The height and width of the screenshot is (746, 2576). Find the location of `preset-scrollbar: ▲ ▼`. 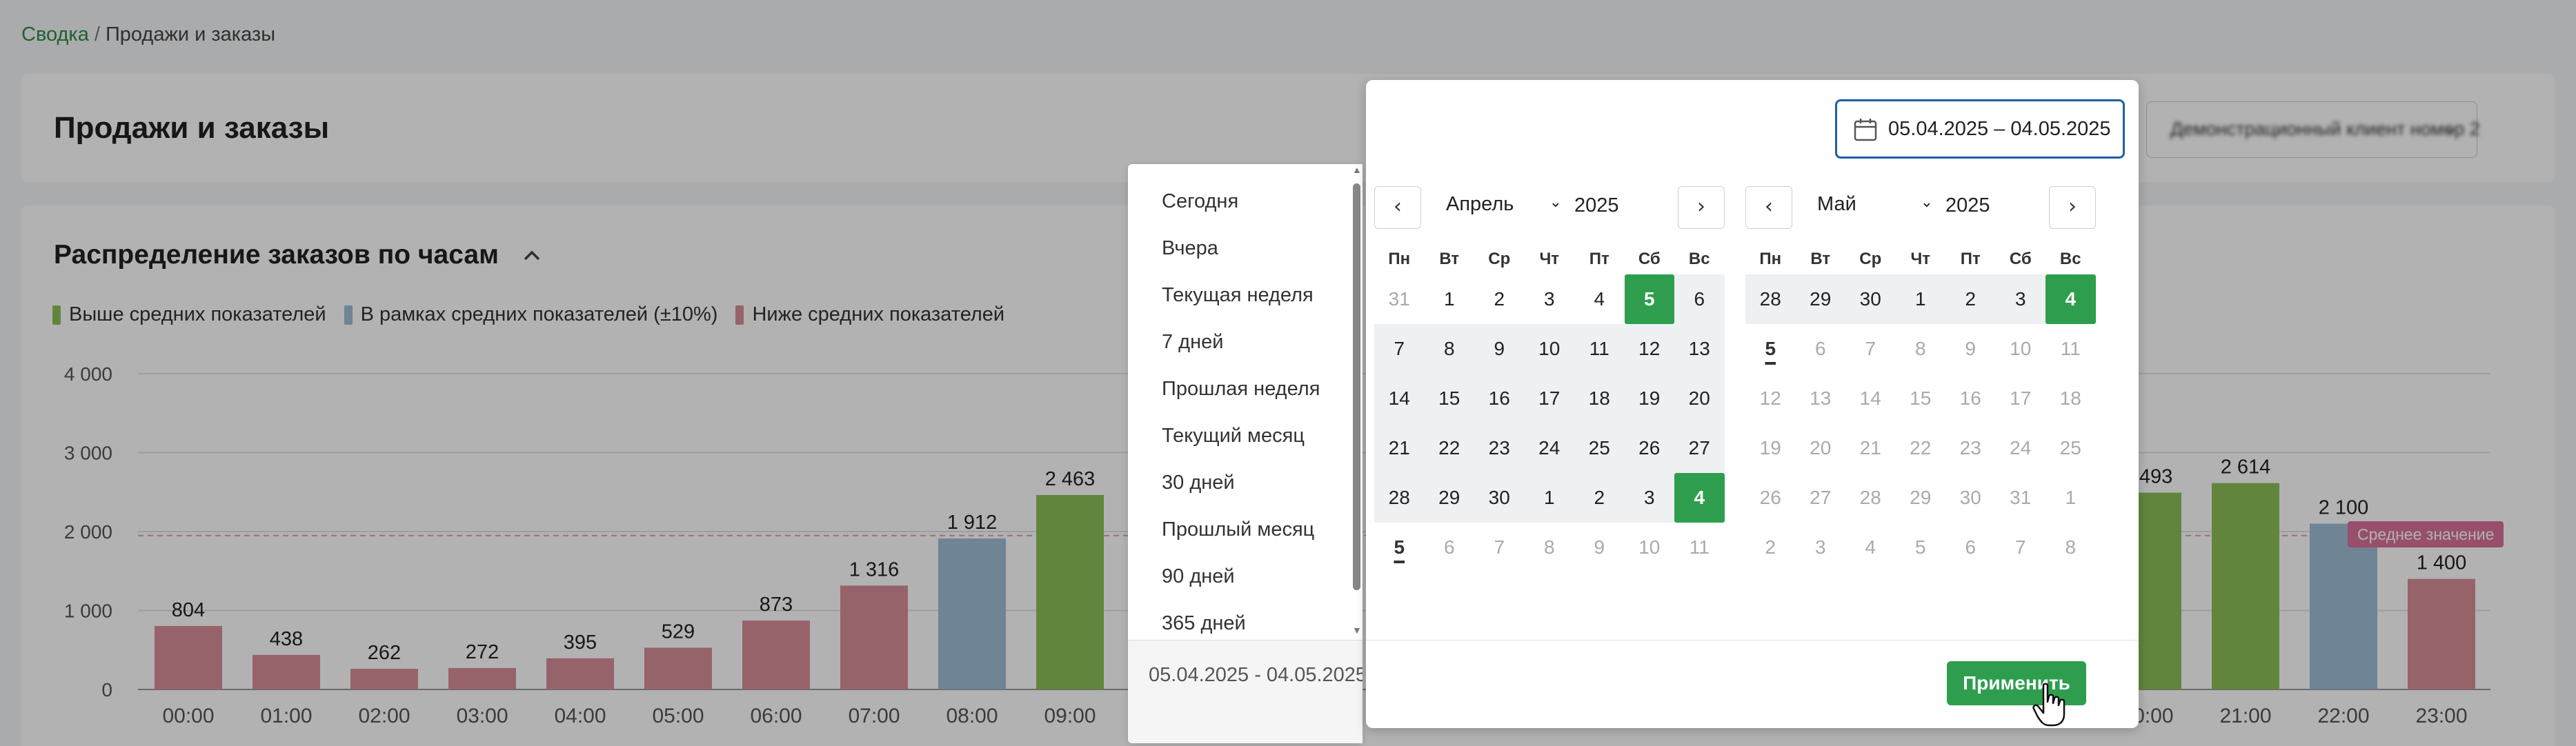

preset-scrollbar: ▲ ▼ is located at coordinates (1356, 402).